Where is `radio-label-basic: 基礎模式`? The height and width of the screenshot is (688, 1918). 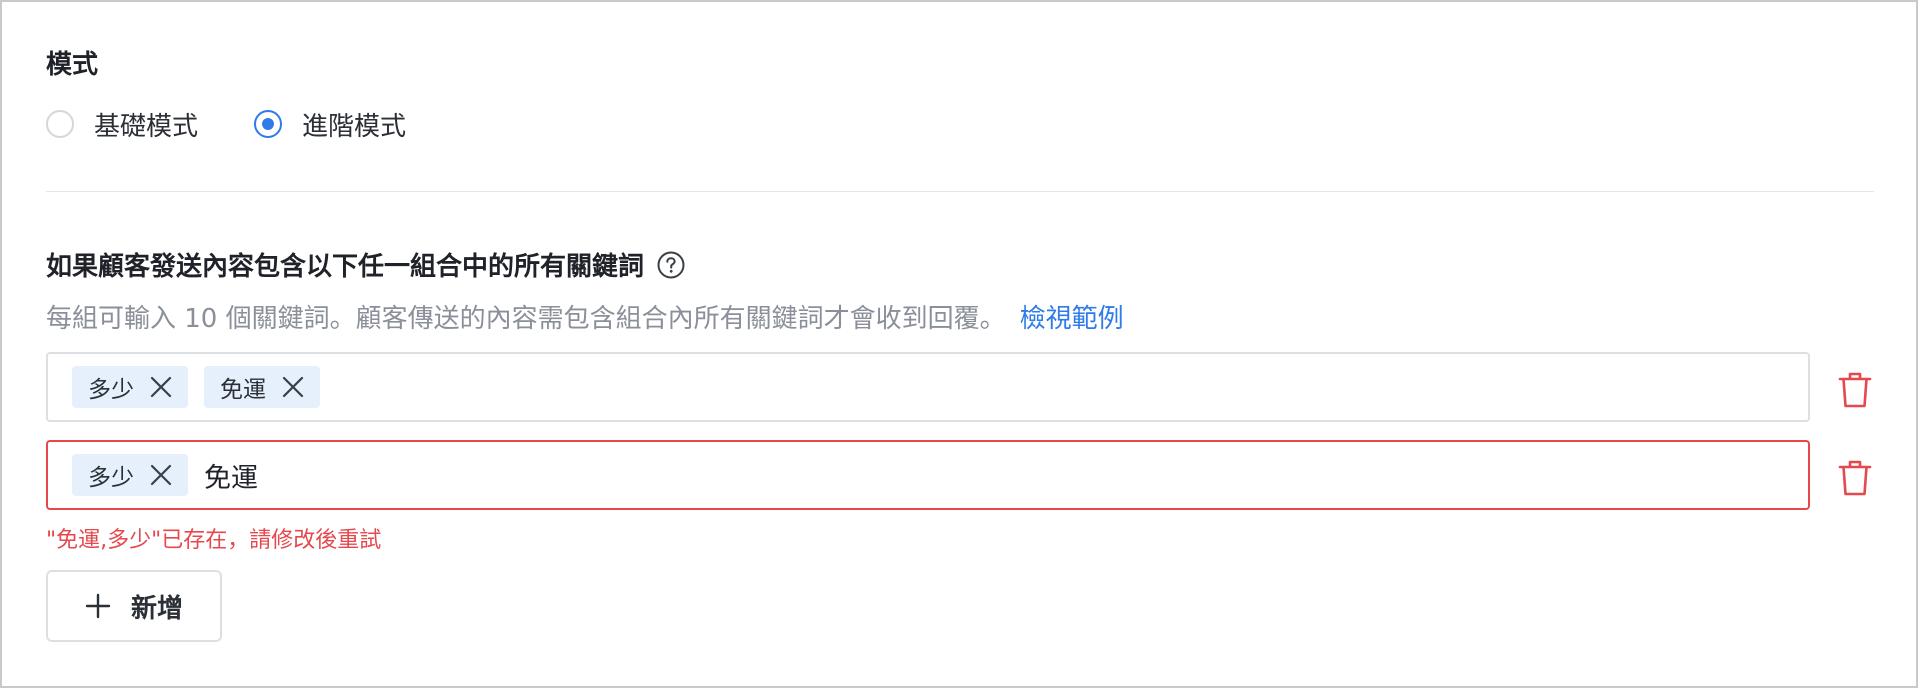 radio-label-basic: 基礎模式 is located at coordinates (146, 126).